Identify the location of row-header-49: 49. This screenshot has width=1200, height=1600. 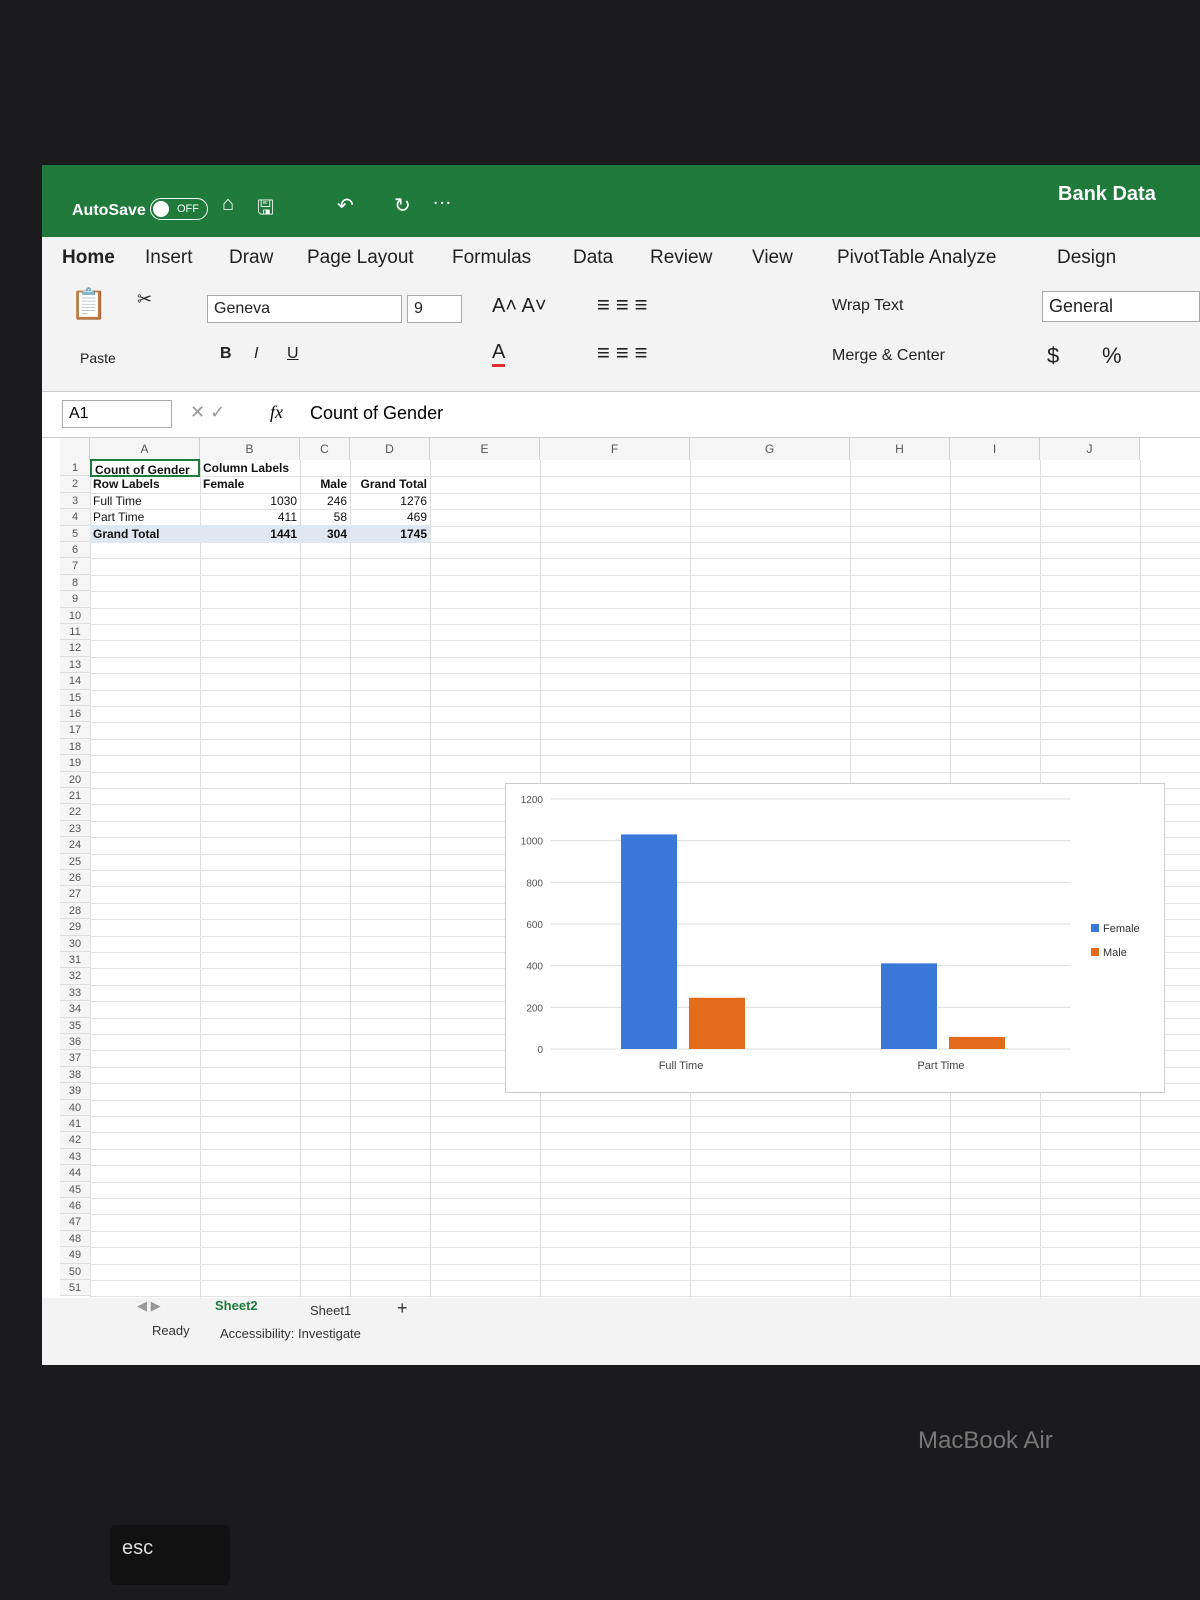
(75, 1255).